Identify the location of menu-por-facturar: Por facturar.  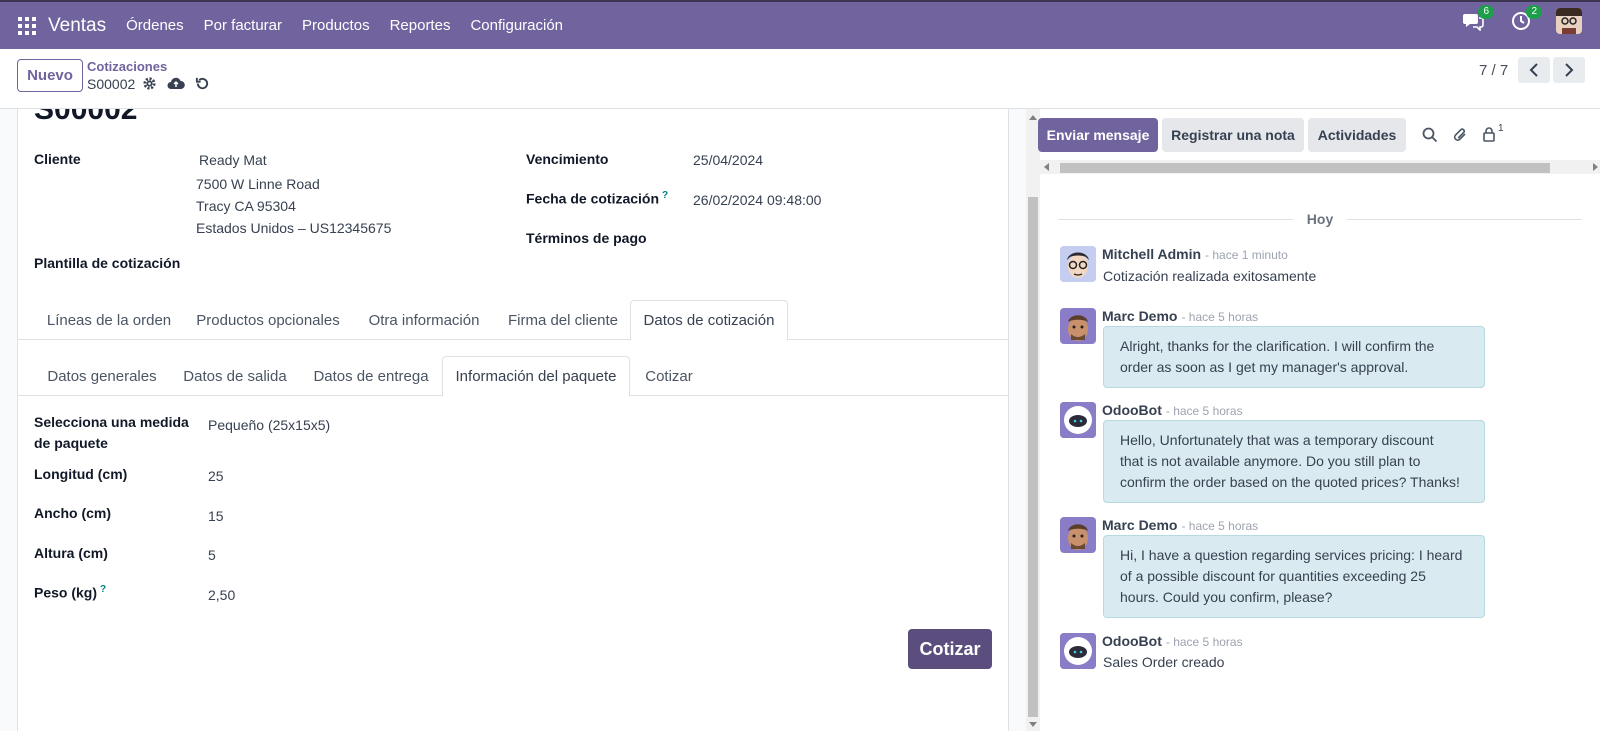
(243, 25).